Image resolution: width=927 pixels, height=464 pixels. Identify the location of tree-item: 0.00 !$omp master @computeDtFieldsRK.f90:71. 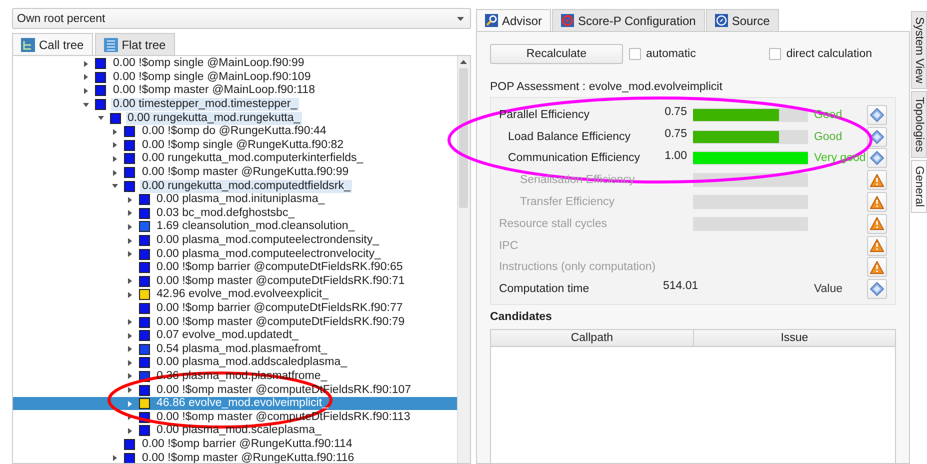
(280, 281).